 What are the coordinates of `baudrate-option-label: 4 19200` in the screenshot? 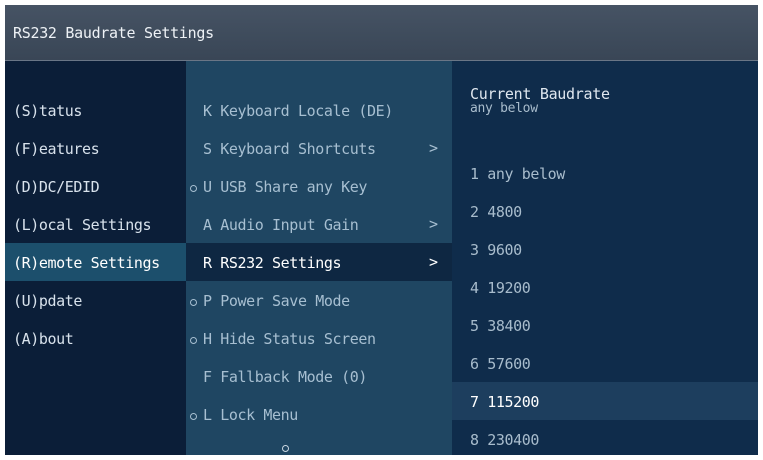 It's located at (500, 288).